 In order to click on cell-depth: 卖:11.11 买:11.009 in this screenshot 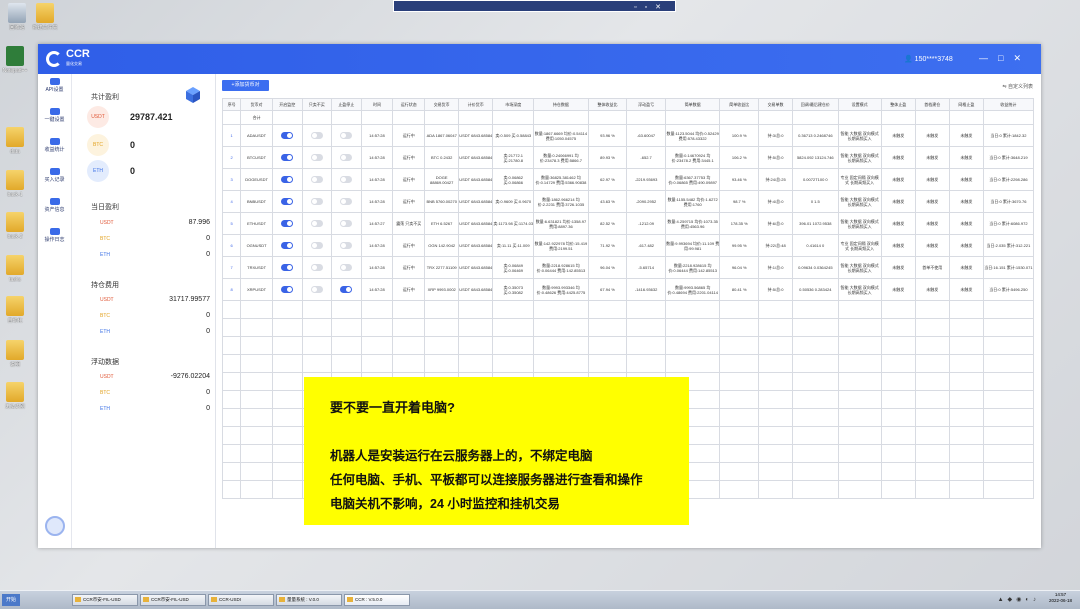, I will do `click(513, 245)`.